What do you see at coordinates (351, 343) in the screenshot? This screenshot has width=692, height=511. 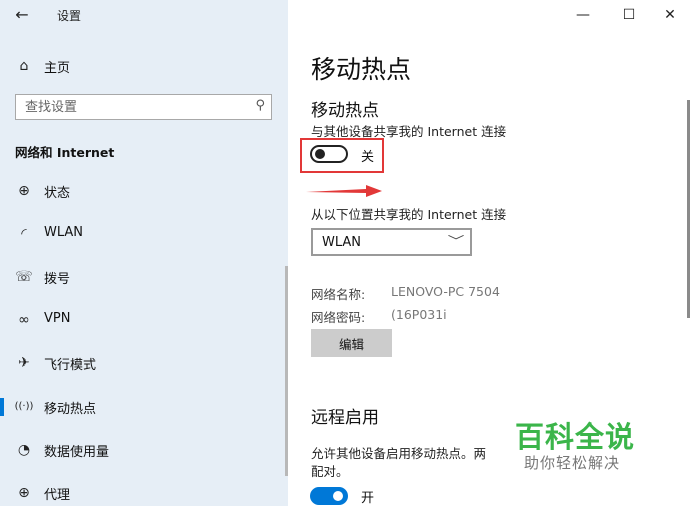 I see `edit-button: 编辑` at bounding box center [351, 343].